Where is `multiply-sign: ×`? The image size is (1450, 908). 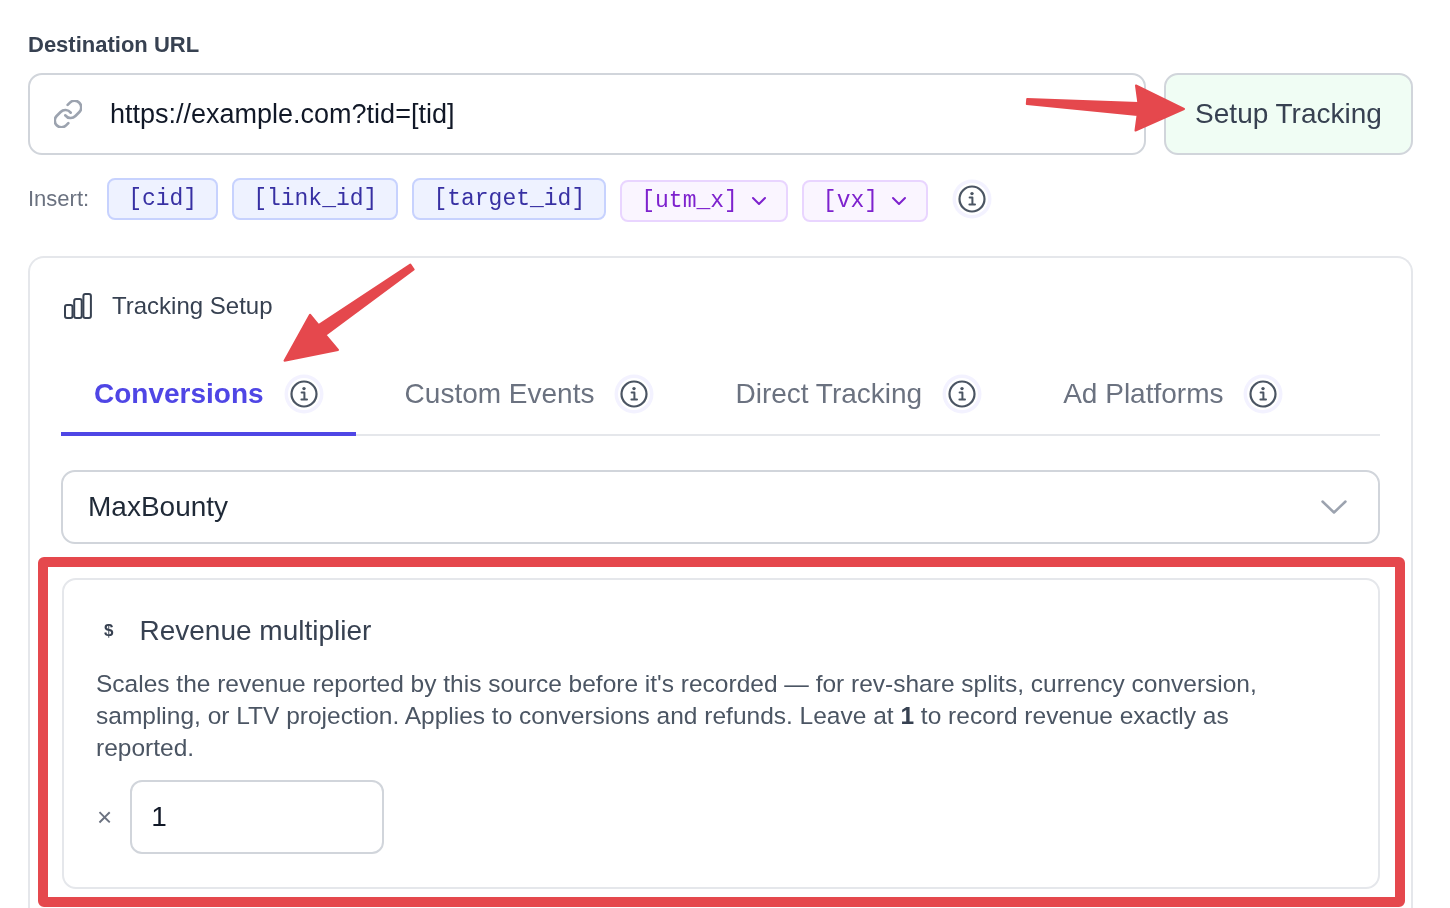
multiply-sign: × is located at coordinates (105, 817).